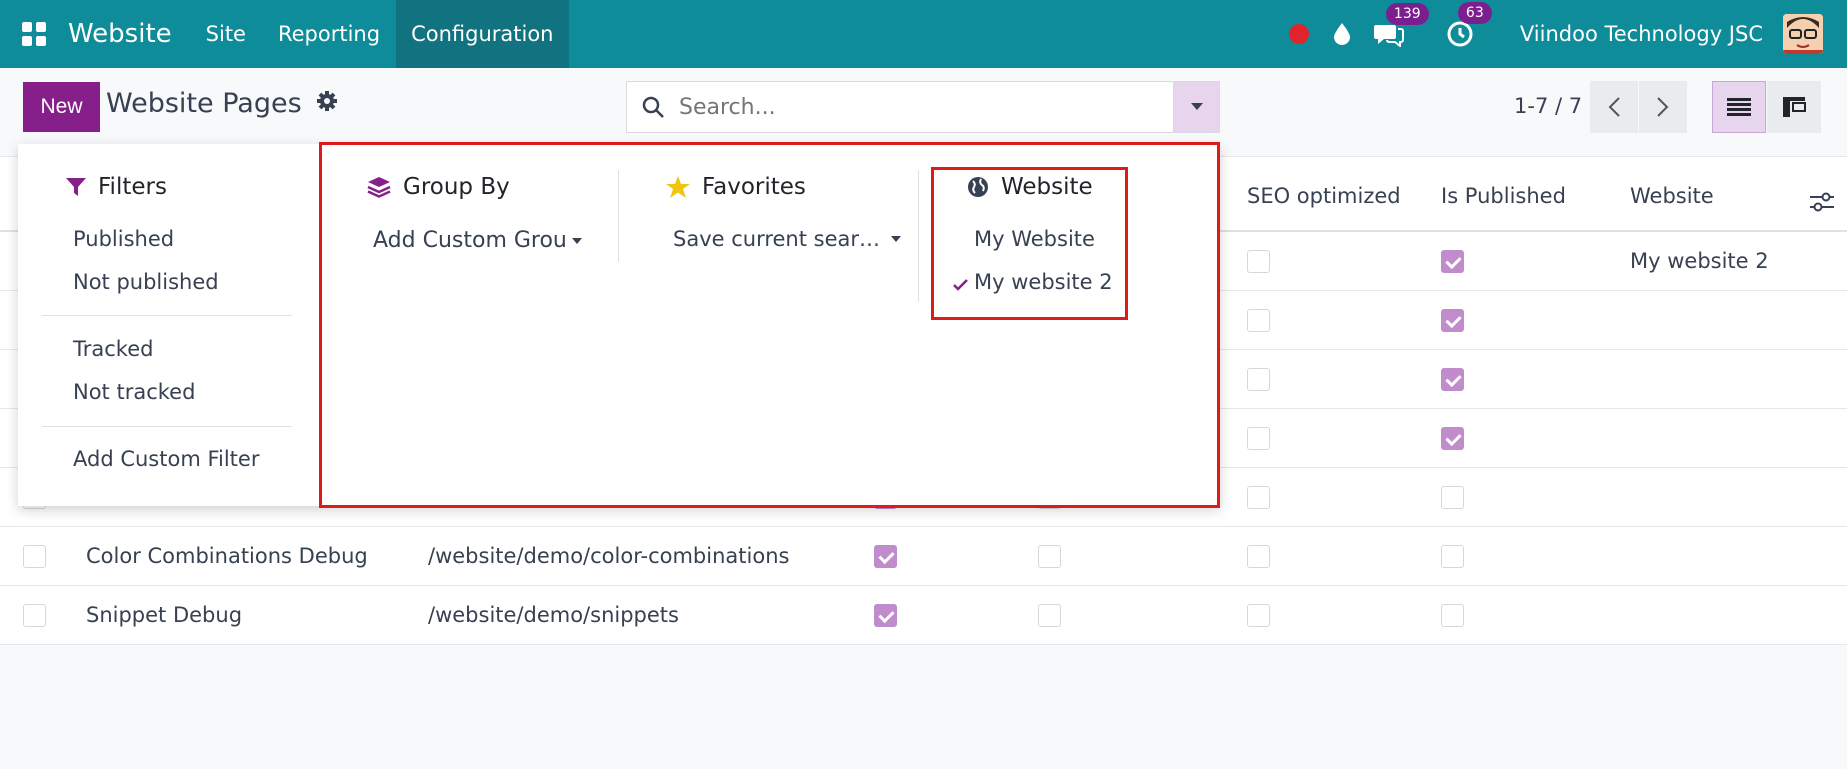  Describe the element at coordinates (61, 107) in the screenshot. I see `new-button: New` at that location.